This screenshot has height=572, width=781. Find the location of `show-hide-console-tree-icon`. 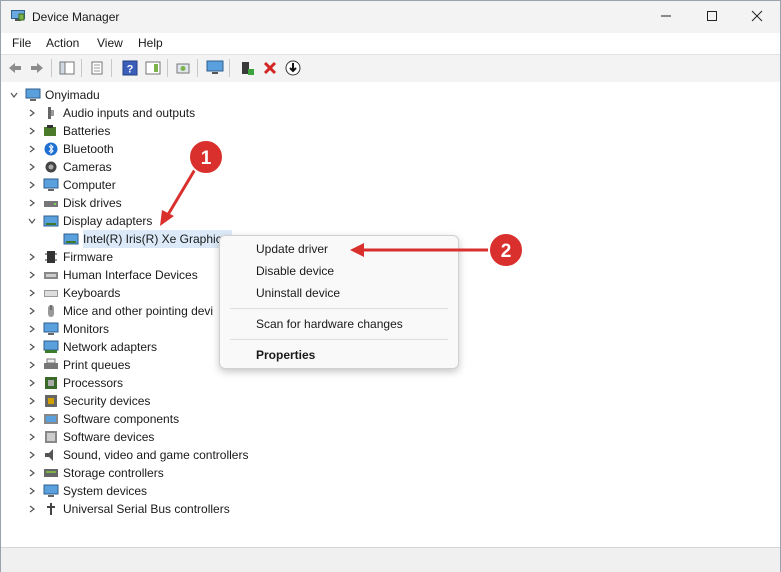

show-hide-console-tree-icon is located at coordinates (67, 68).